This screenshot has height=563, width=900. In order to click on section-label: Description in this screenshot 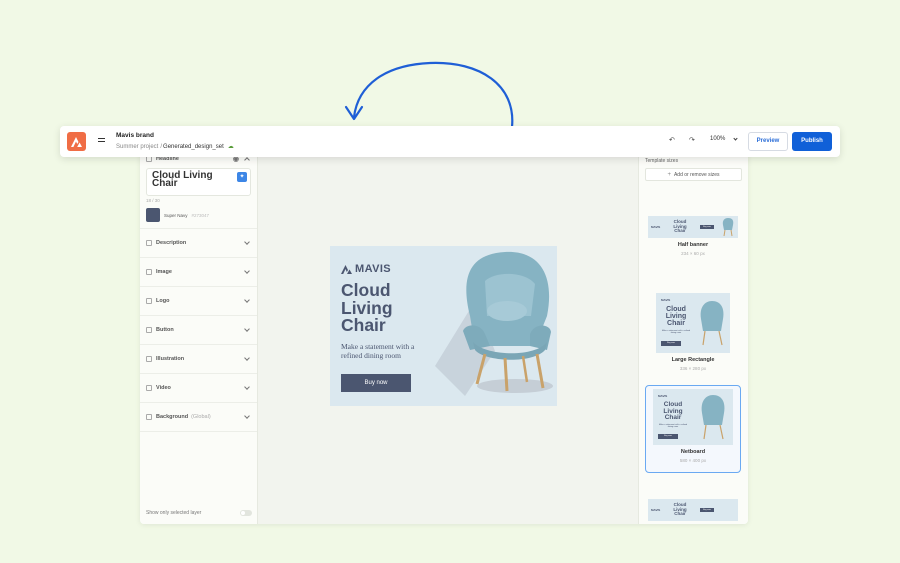, I will do `click(171, 243)`.